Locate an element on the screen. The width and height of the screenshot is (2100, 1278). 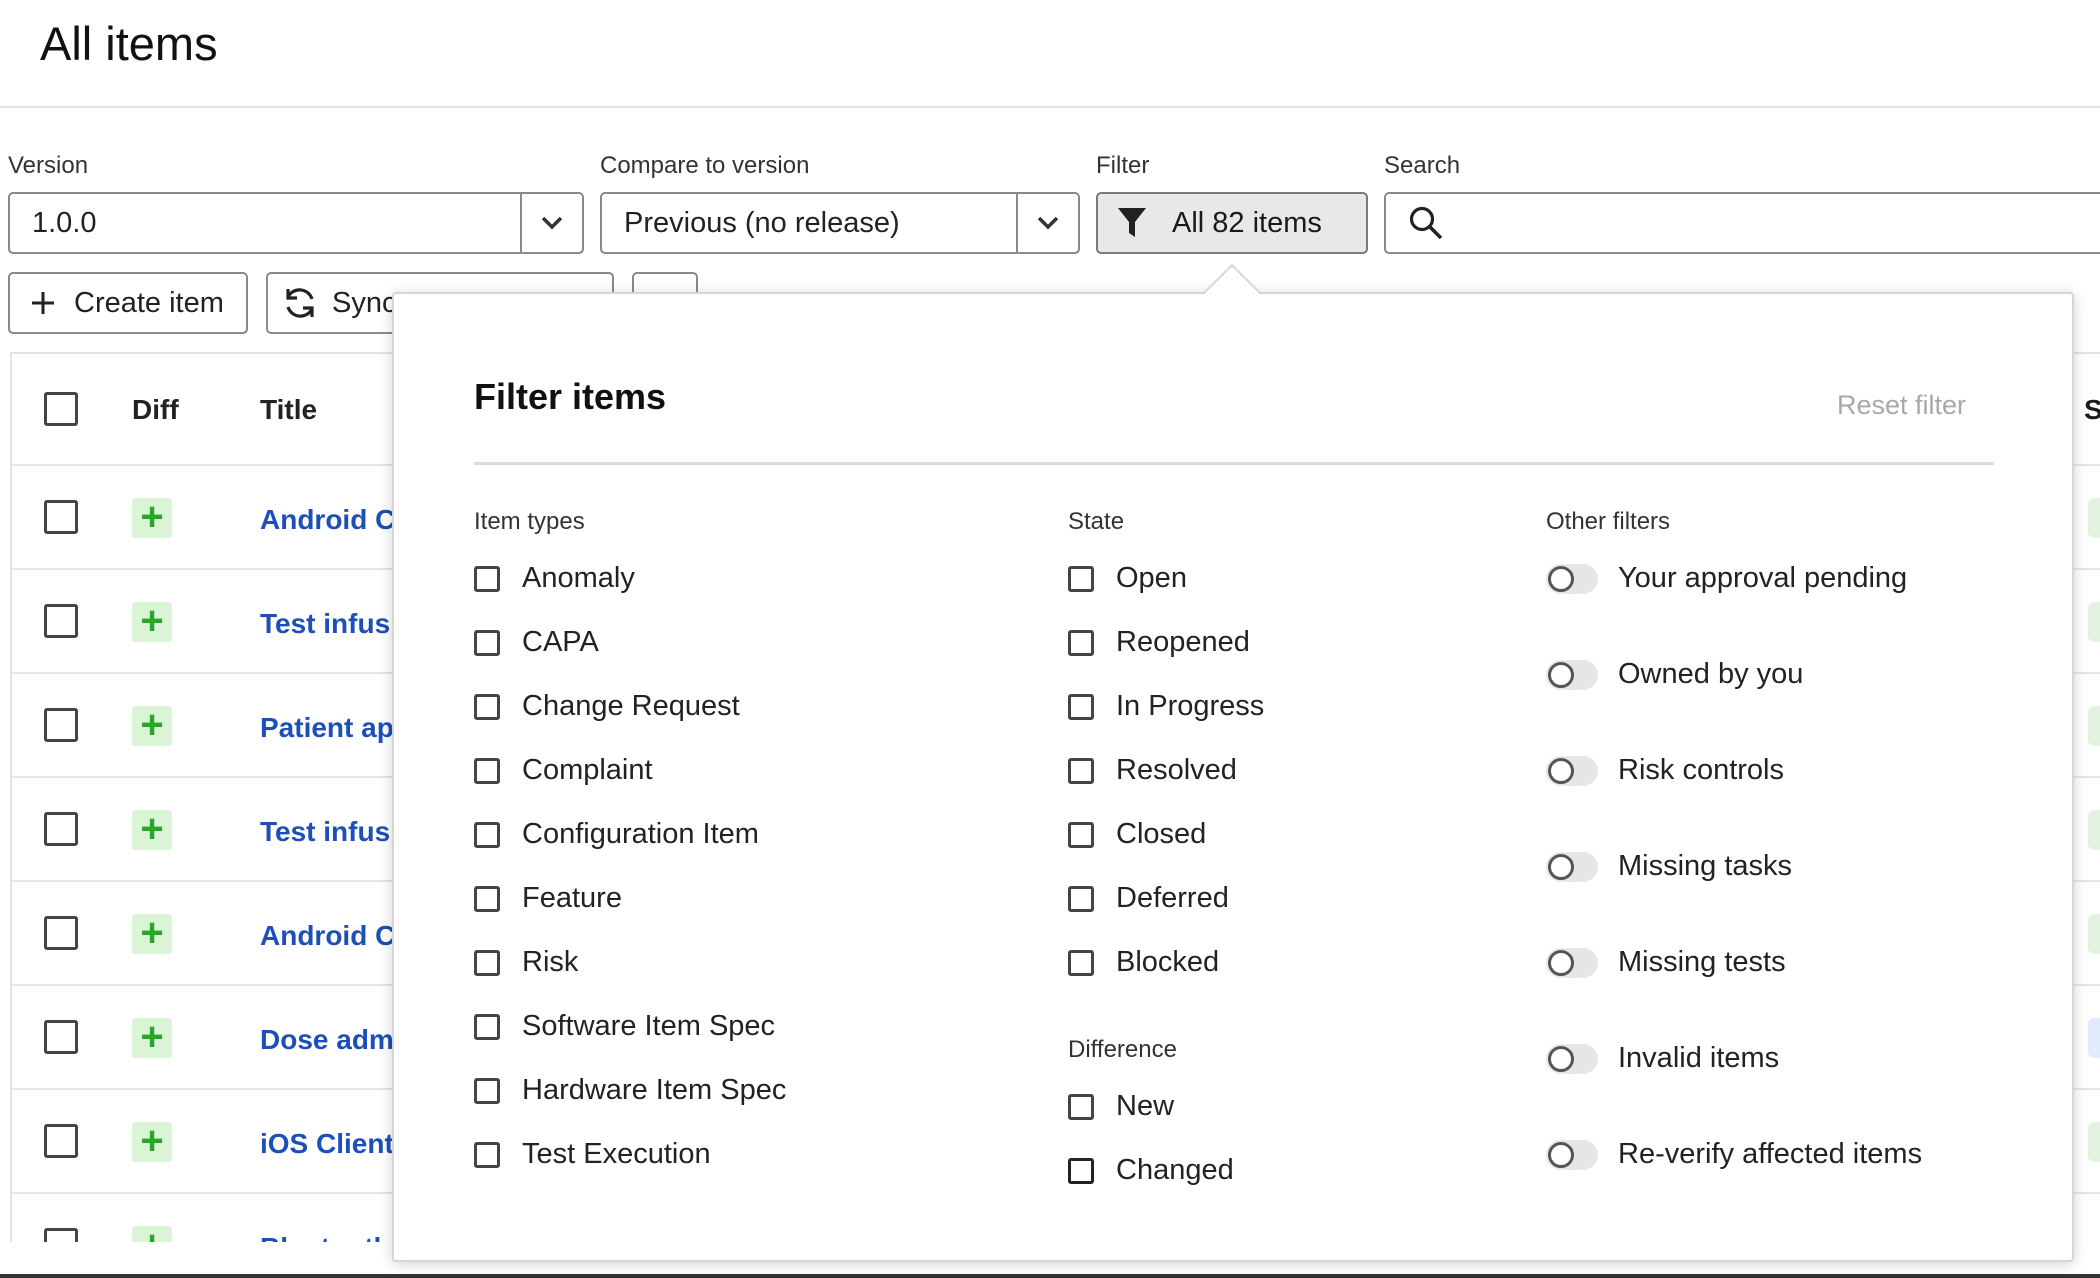
toggle-invalid-items: Invalid items is located at coordinates (1662, 1058).